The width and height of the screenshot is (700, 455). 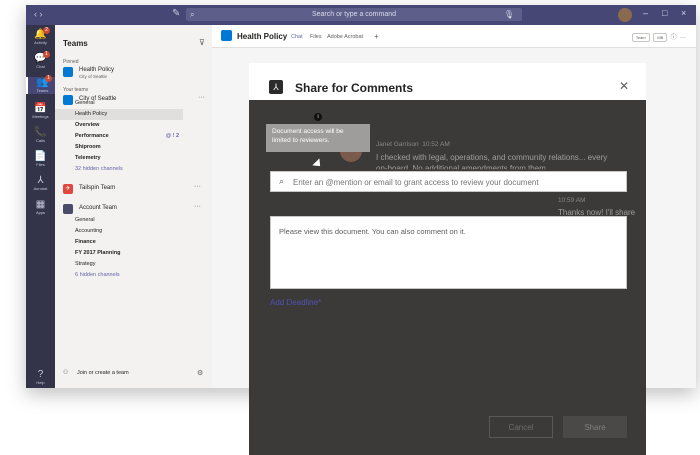 I want to click on rail-chat: 💬 Chat 1, so click(x=40, y=60).